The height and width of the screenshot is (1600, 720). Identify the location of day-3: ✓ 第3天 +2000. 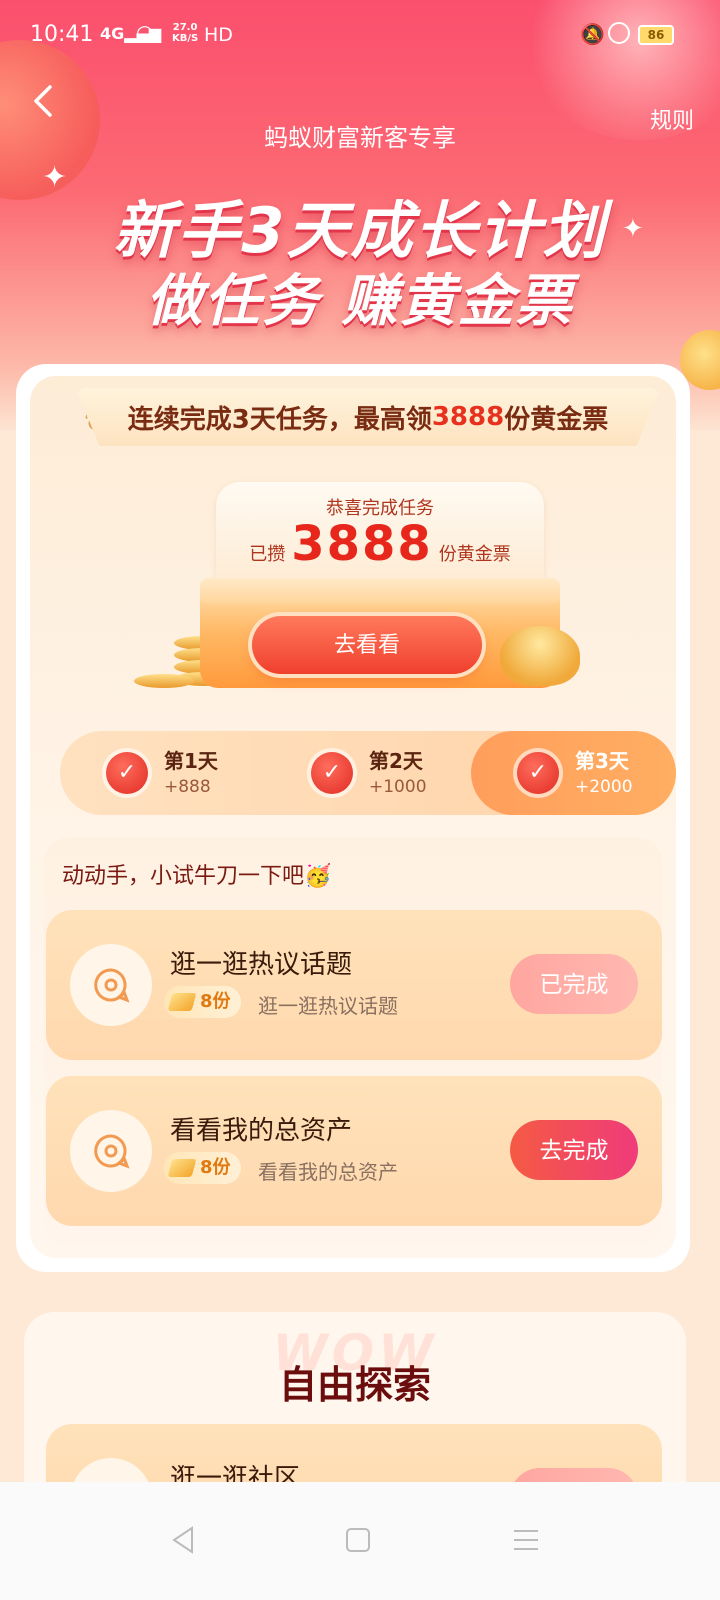
(573, 773).